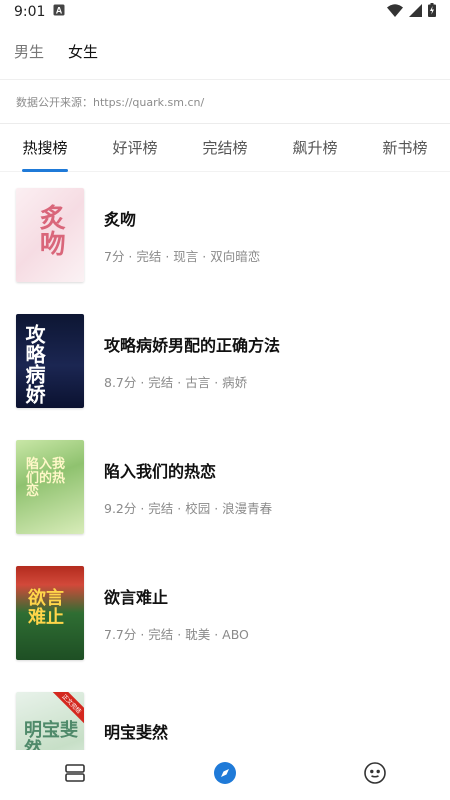 The height and width of the screenshot is (800, 450). I want to click on status-bar: 9:01 A, so click(225, 12).